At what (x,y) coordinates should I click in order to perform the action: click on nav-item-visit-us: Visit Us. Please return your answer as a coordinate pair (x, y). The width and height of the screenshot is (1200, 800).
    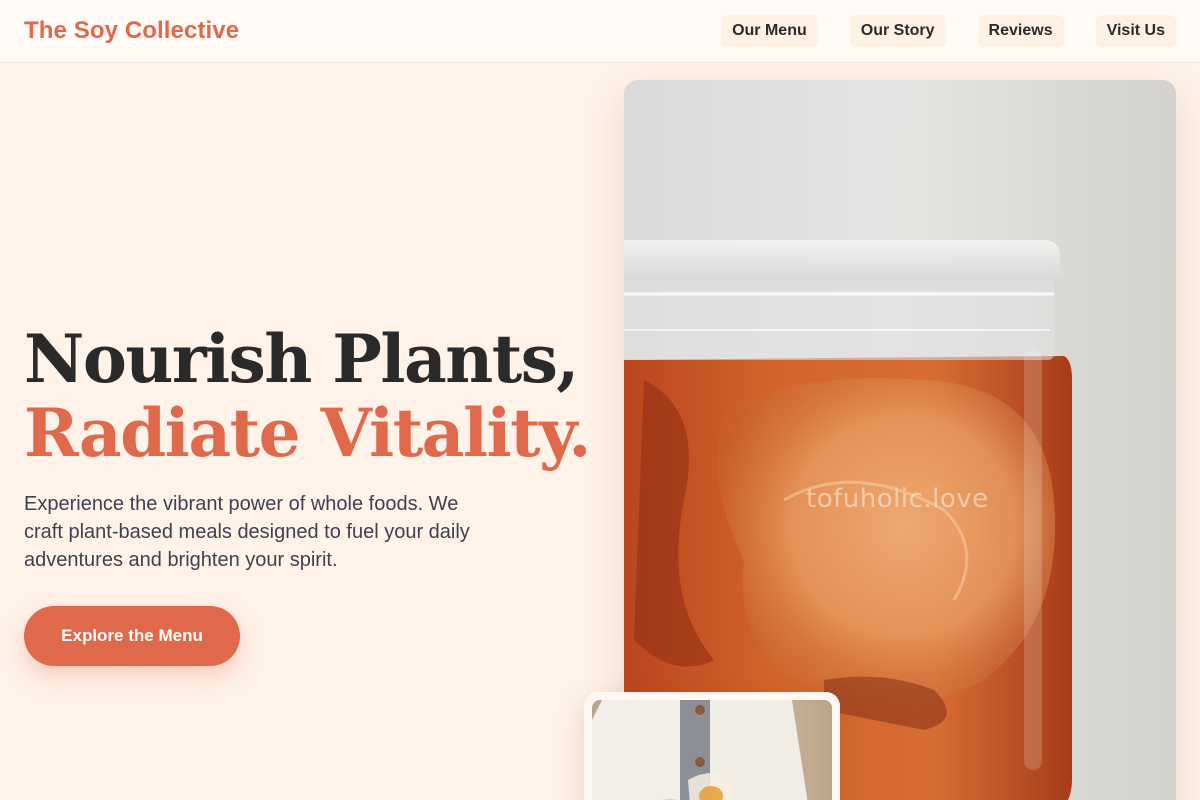
    Looking at the image, I should click on (1135, 31).